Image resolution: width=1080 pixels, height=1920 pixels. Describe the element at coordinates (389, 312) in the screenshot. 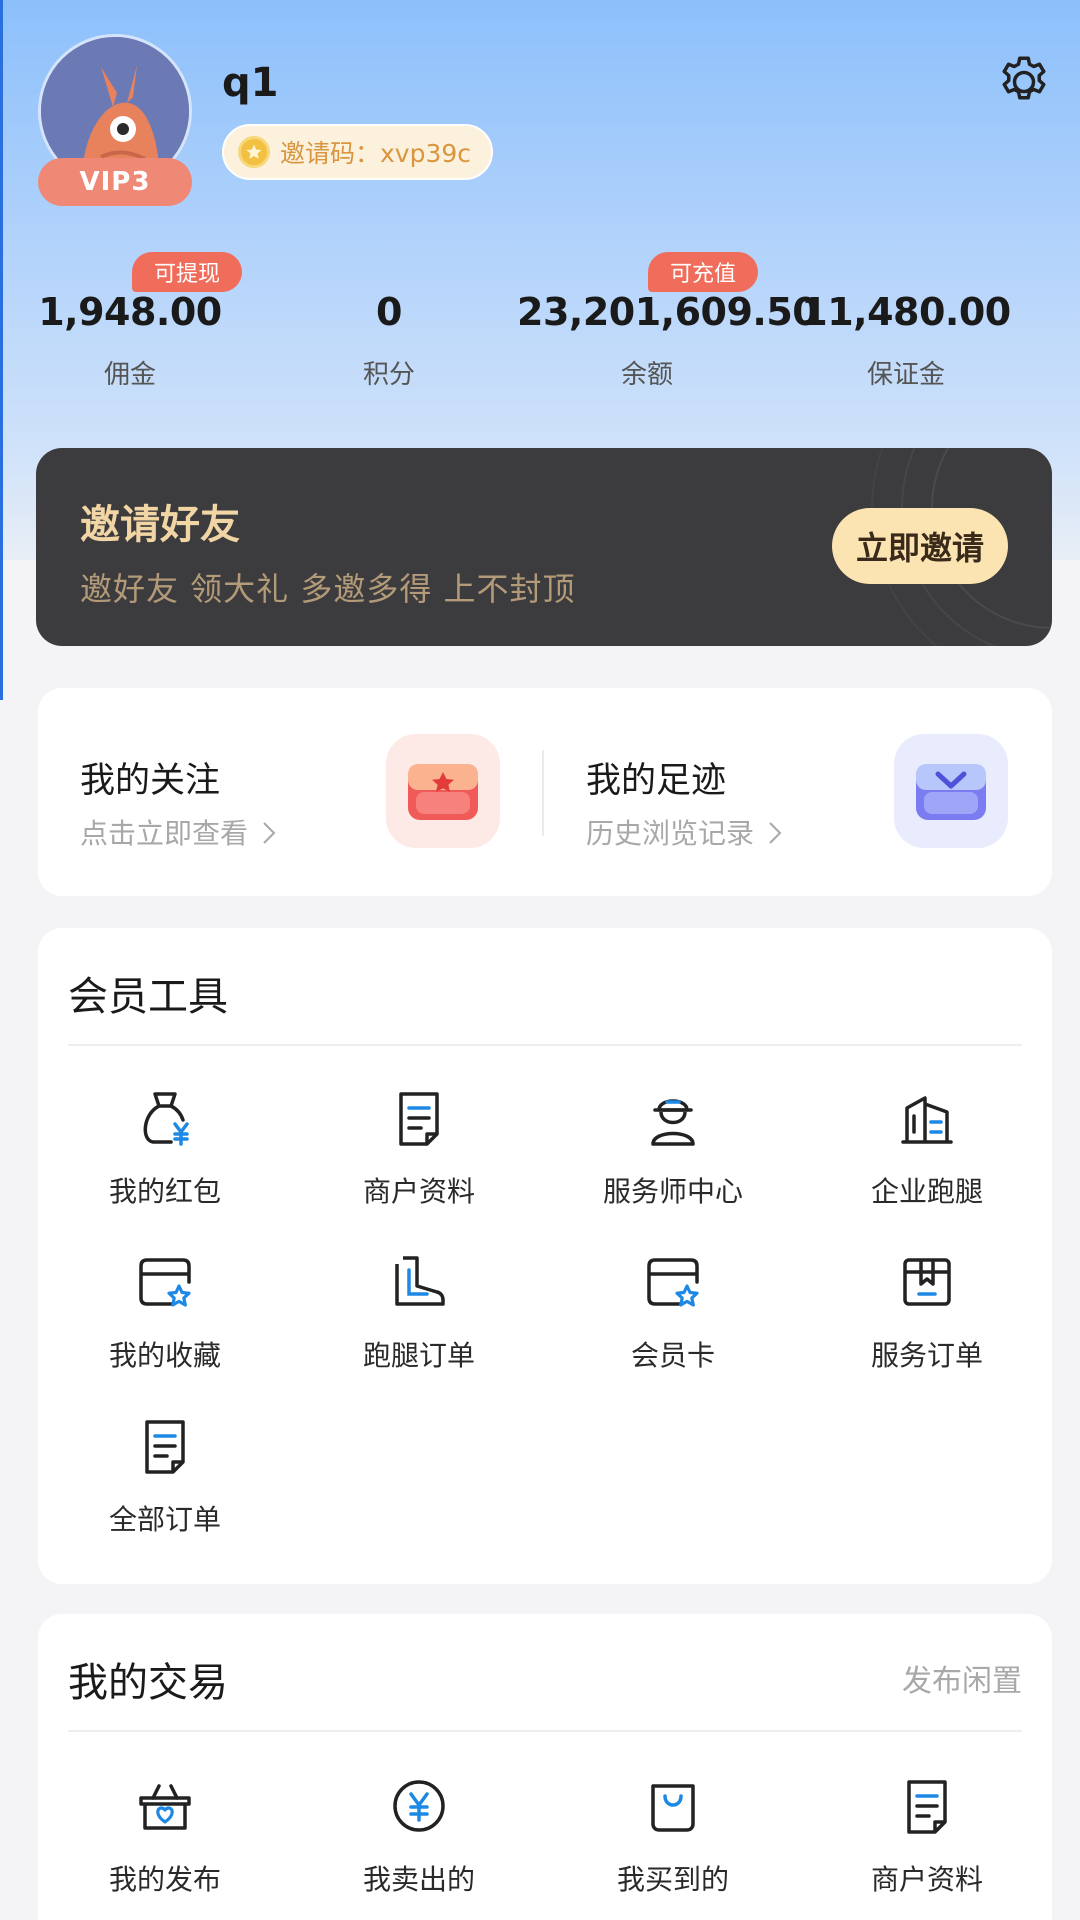

I see `stat-value: 0` at that location.